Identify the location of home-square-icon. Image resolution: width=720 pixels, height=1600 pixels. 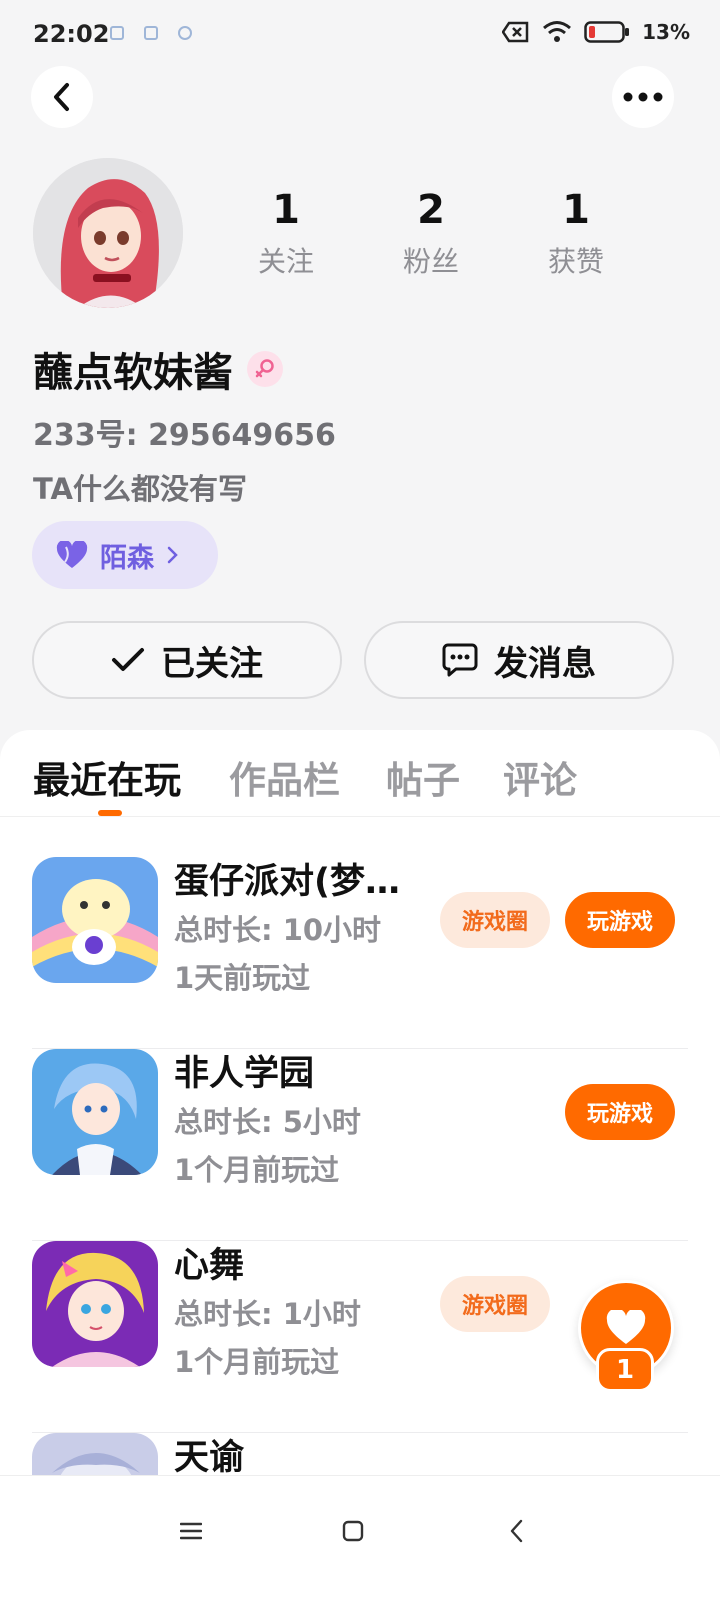
(353, 1531).